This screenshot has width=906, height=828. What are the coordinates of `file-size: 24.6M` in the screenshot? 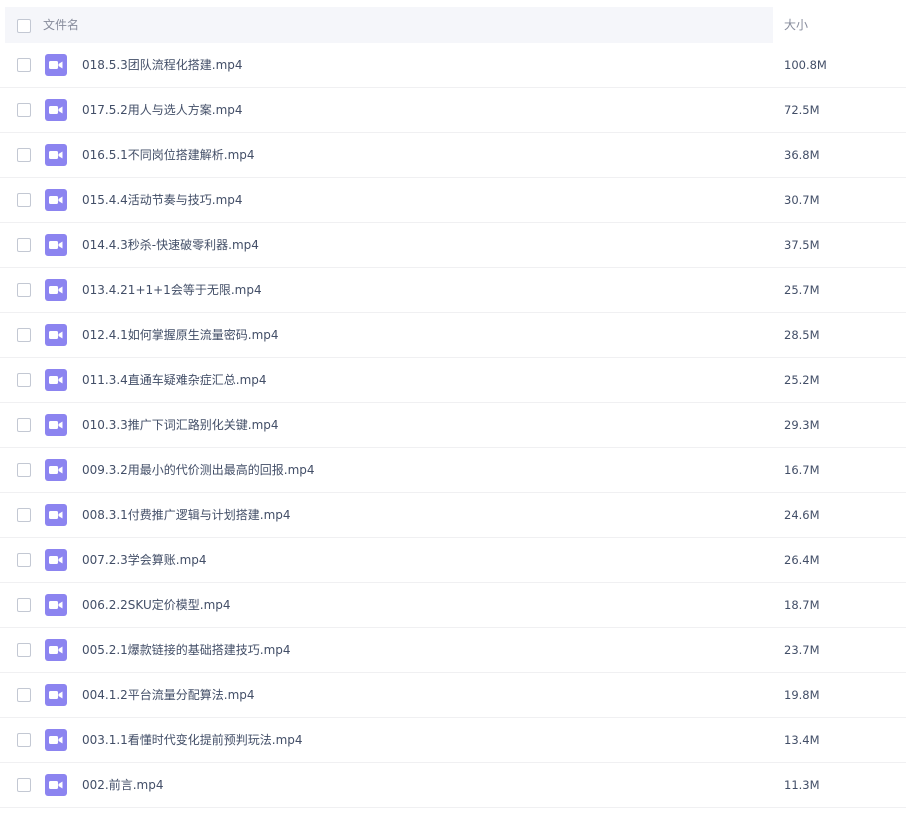 It's located at (802, 515).